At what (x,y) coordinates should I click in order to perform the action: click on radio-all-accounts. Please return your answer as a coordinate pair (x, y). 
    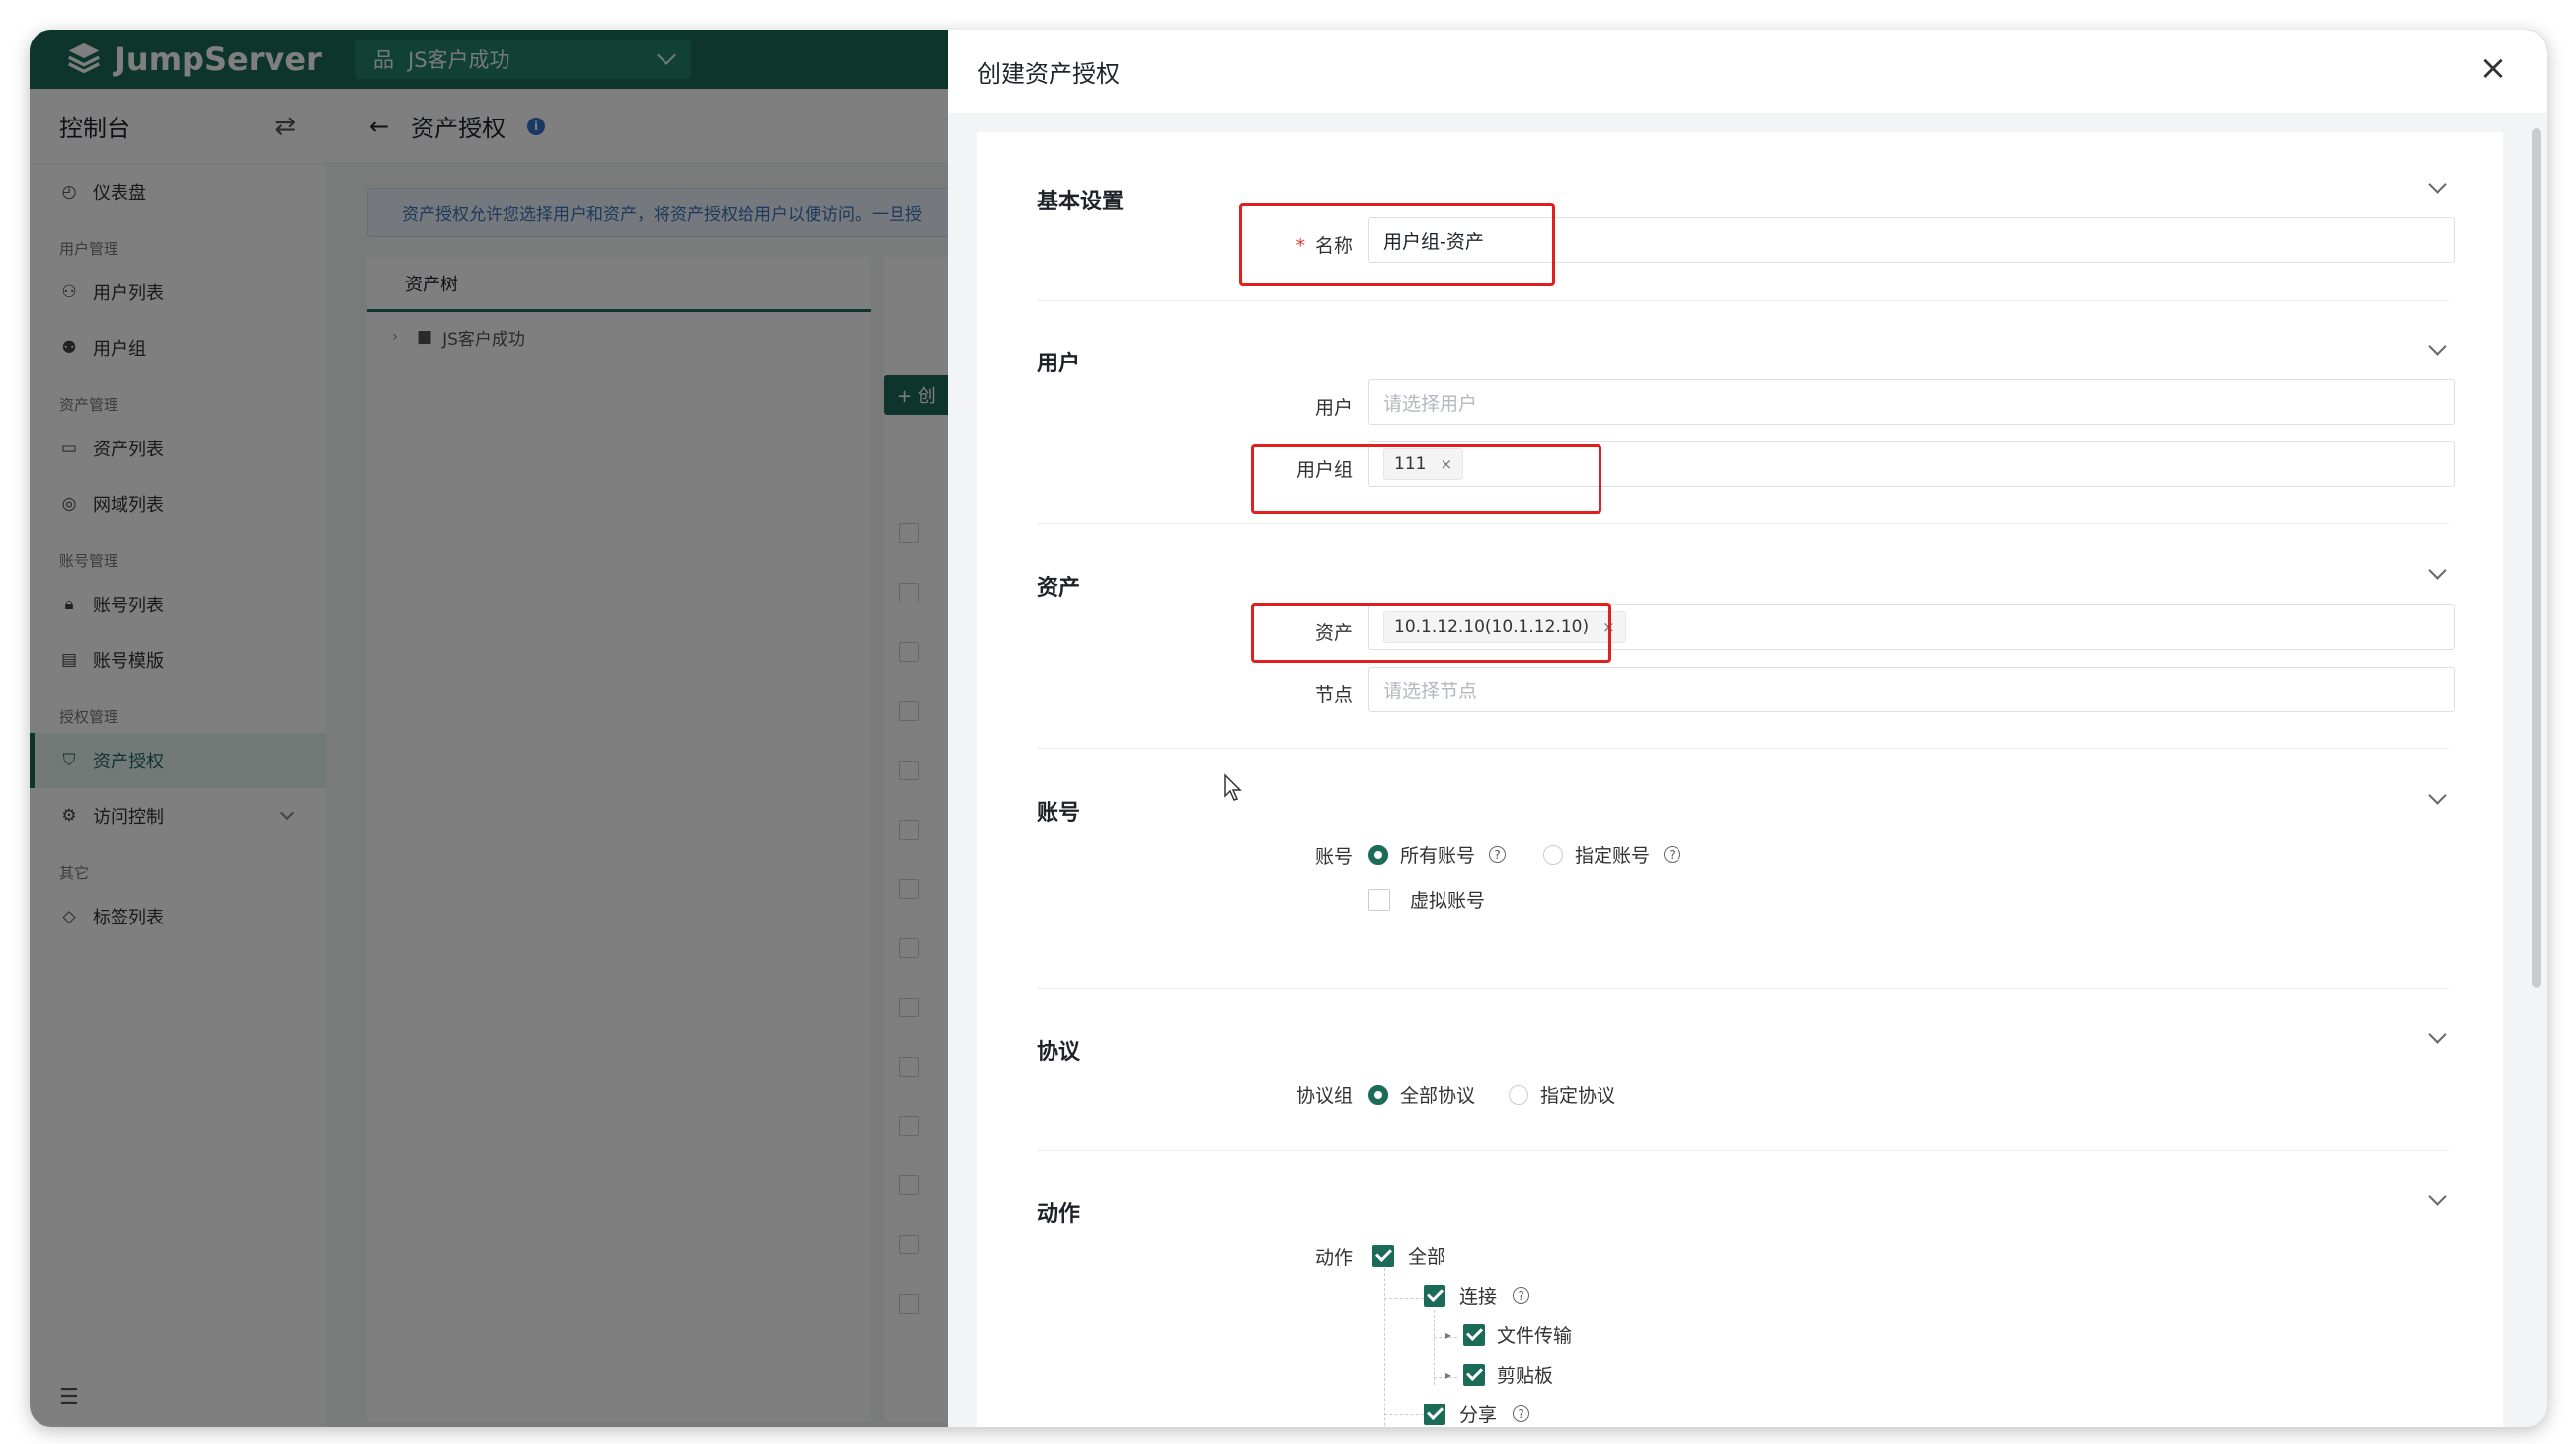
    Looking at the image, I should click on (1378, 854).